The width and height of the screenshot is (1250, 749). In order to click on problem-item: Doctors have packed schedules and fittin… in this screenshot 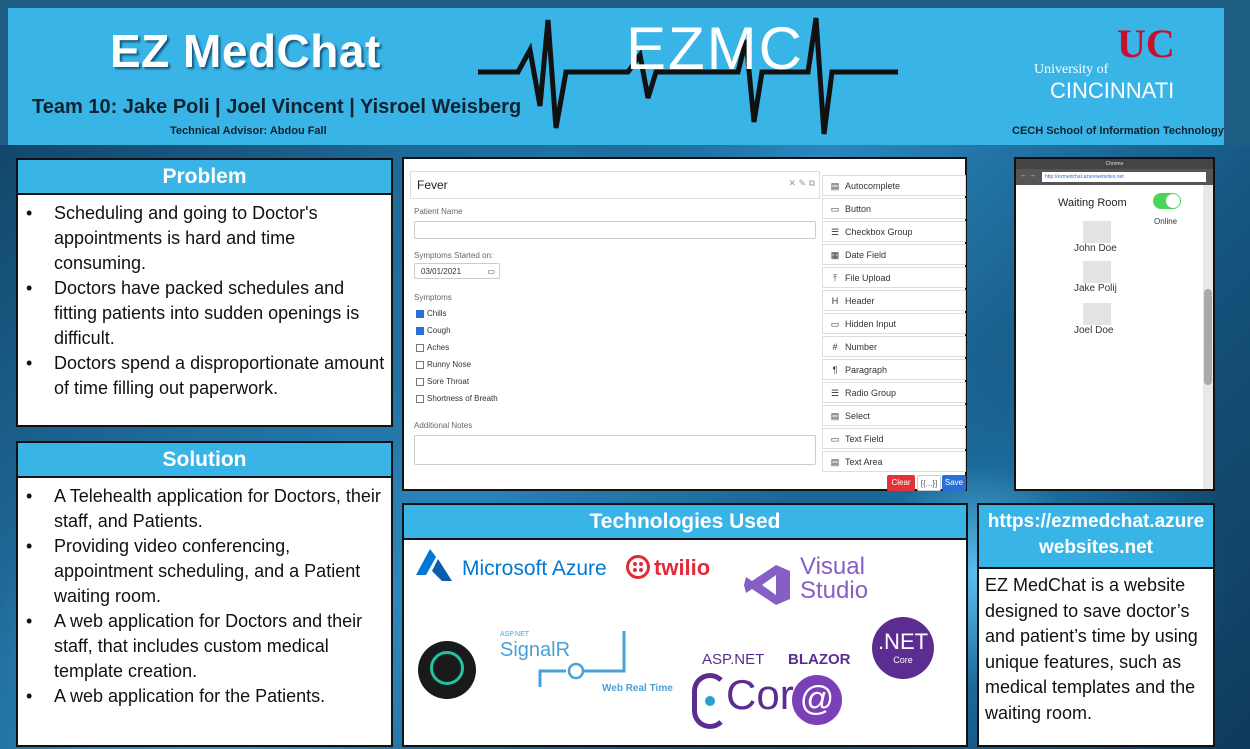, I will do `click(205, 313)`.